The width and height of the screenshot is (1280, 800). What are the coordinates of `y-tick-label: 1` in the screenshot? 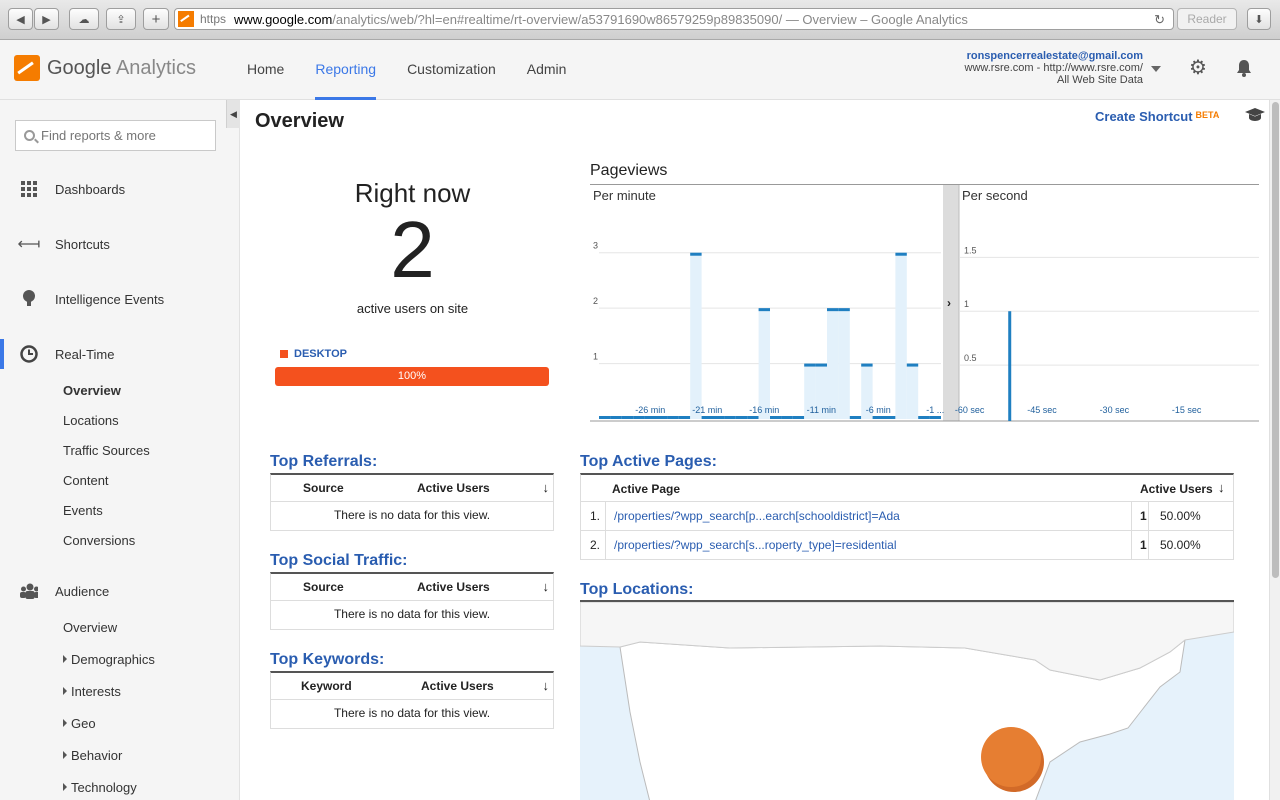 It's located at (966, 304).